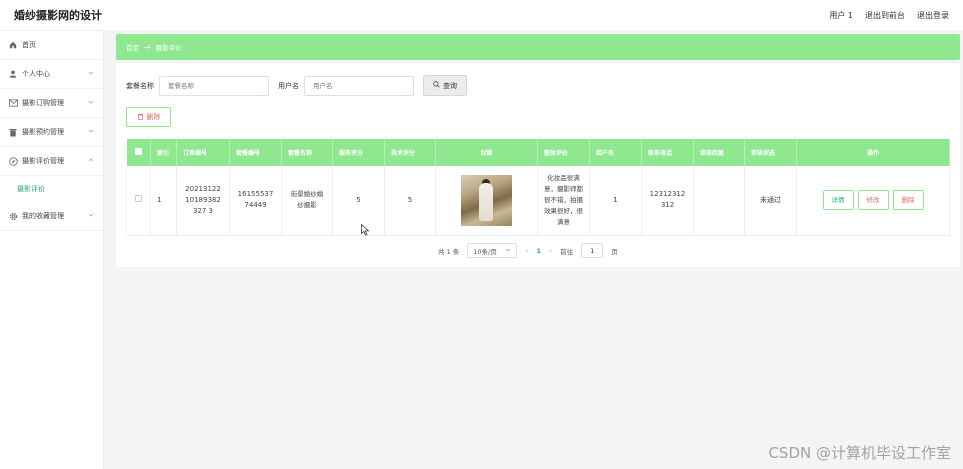  I want to click on breadcrumb-current: 摄影评价, so click(168, 48).